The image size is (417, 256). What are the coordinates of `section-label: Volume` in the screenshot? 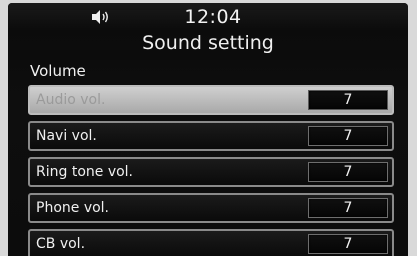 It's located at (58, 71).